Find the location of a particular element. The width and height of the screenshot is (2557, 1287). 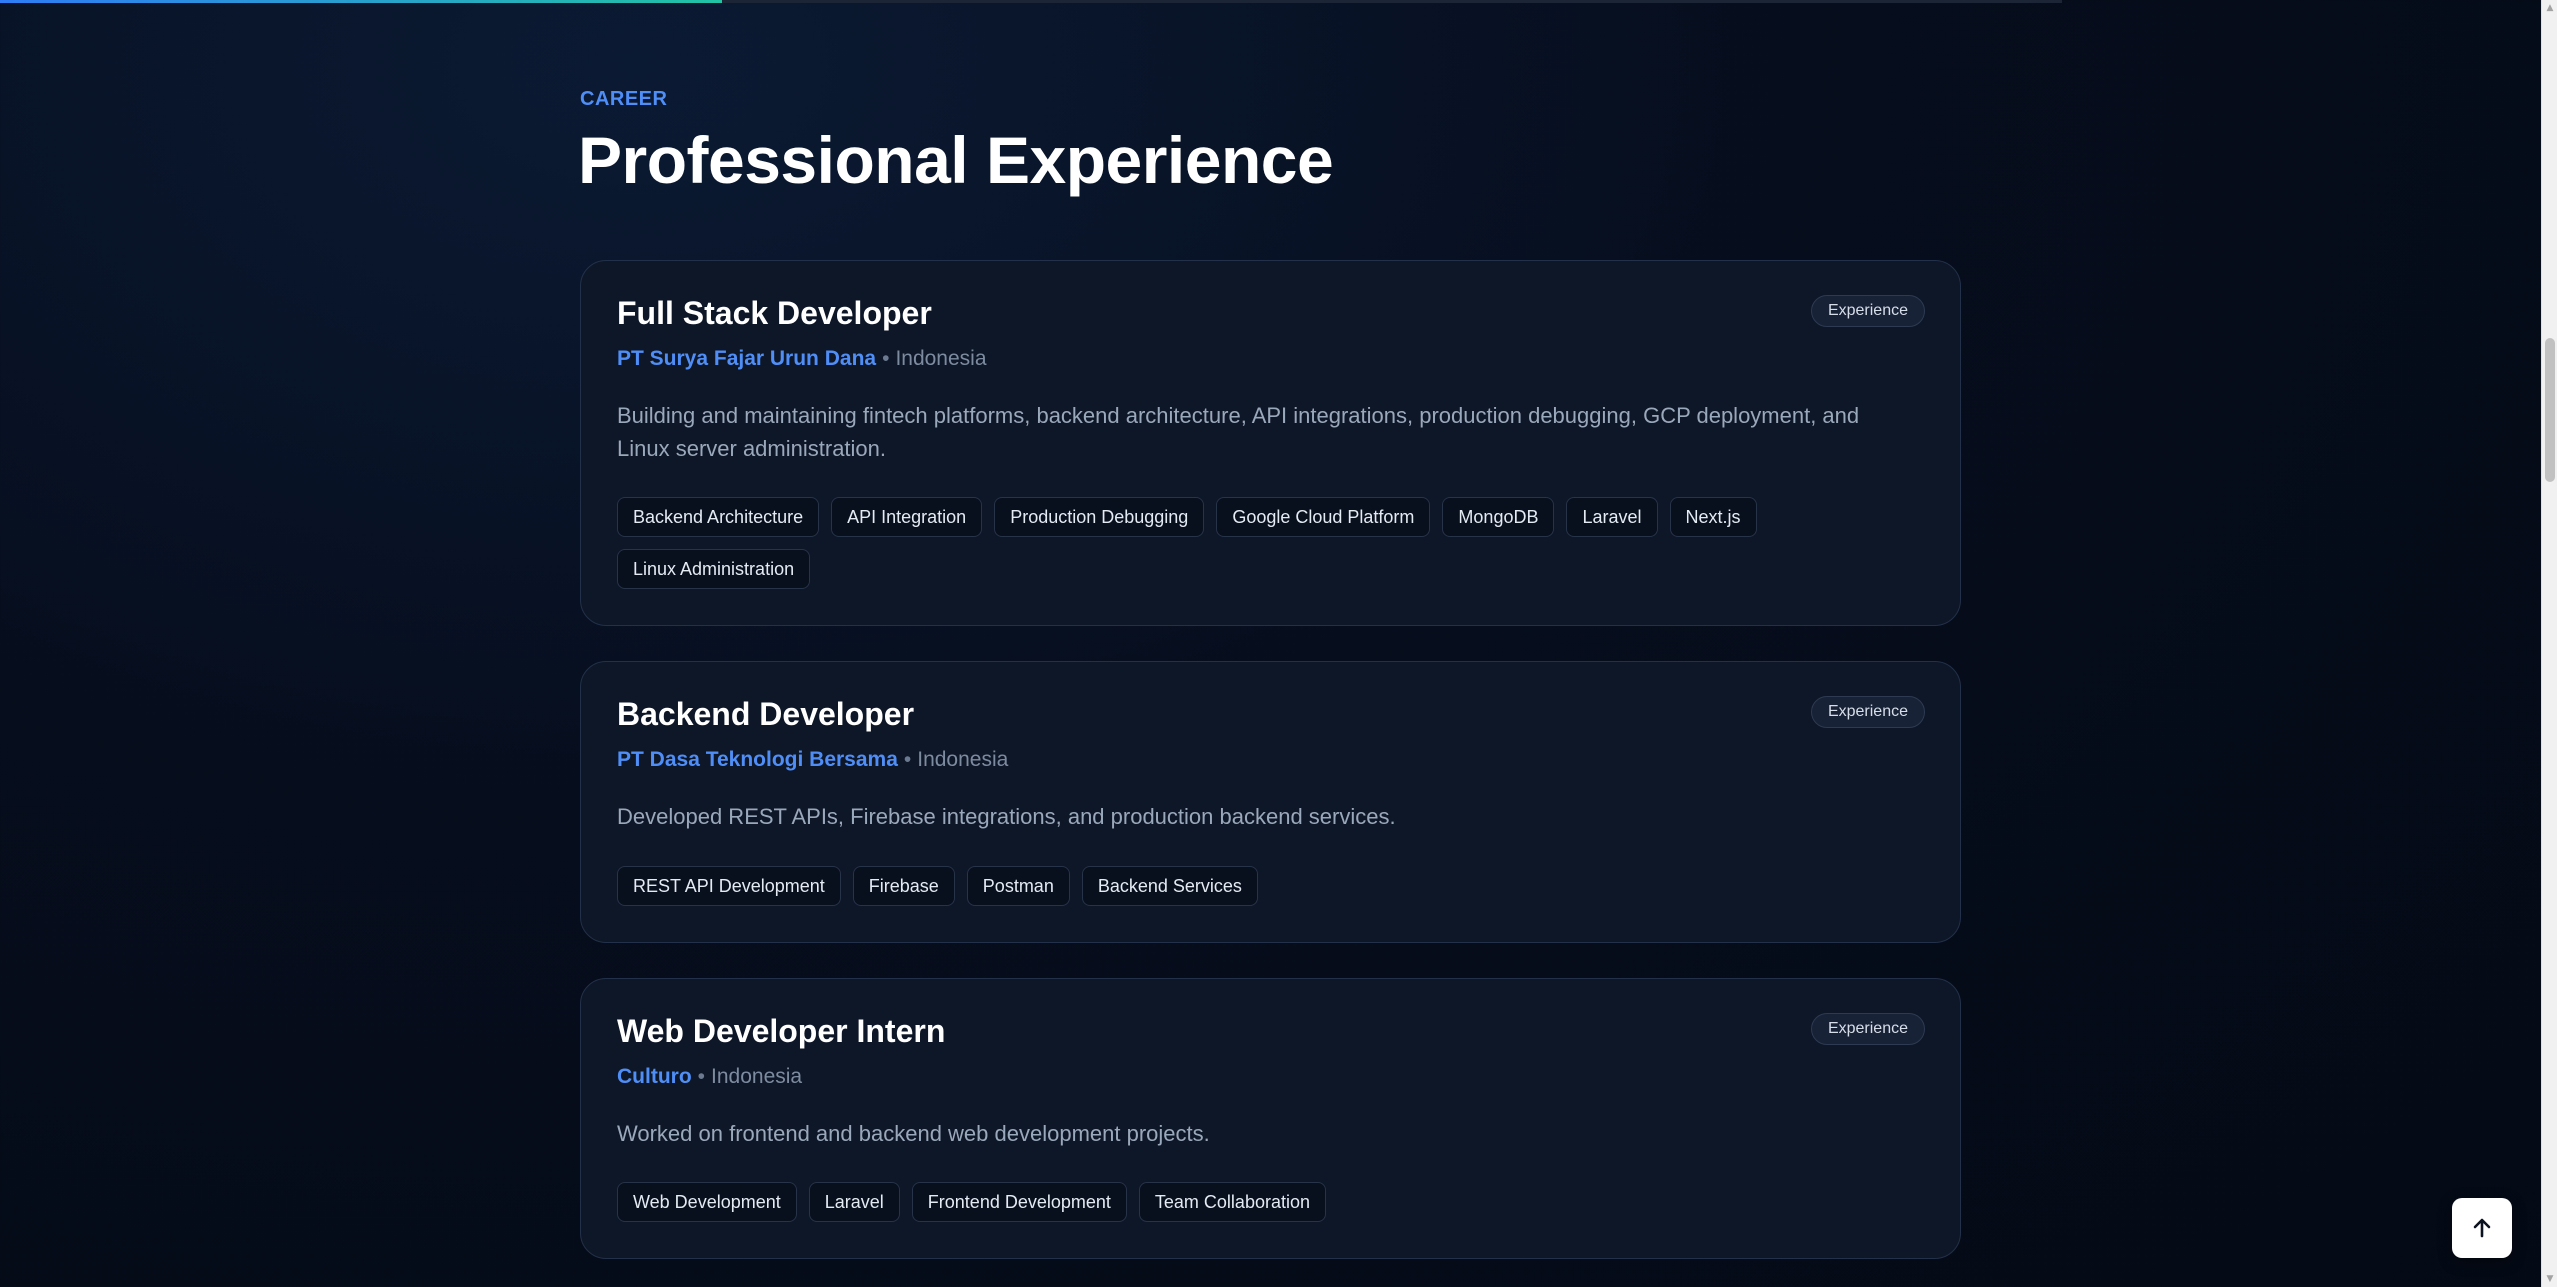

skill-tag: REST API Development is located at coordinates (729, 886).